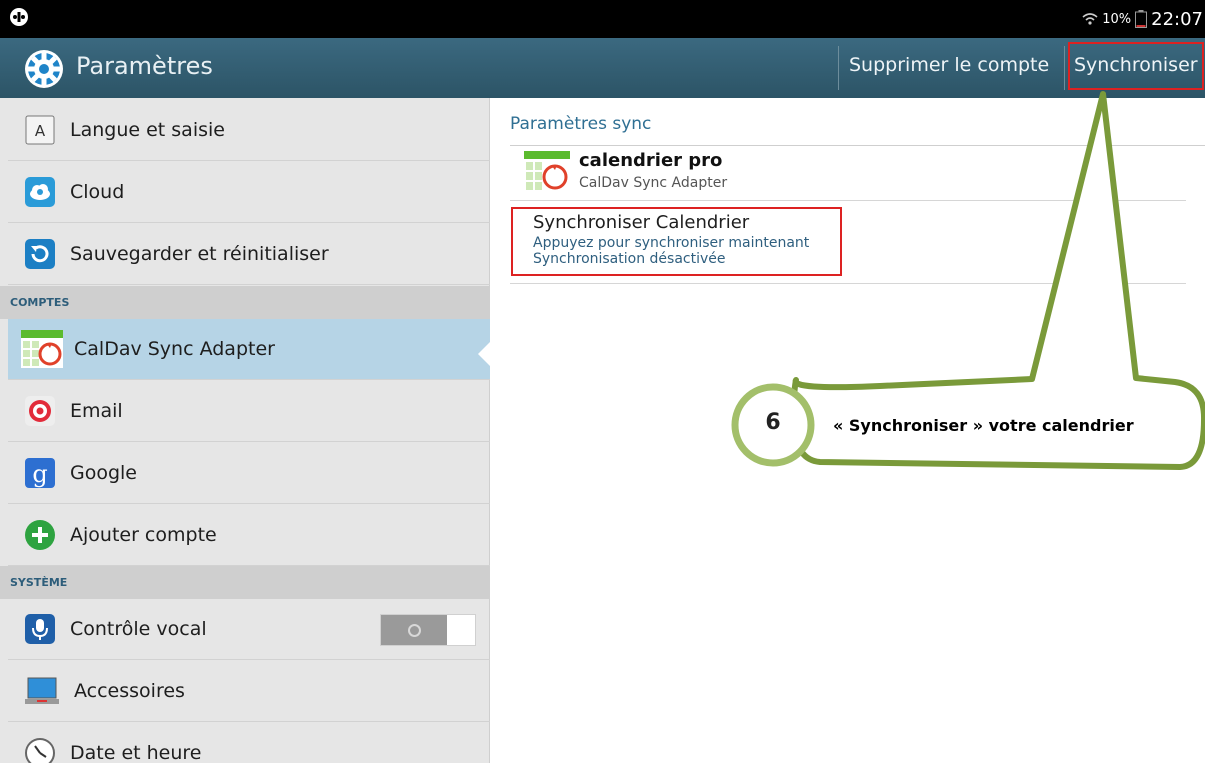 This screenshot has height=763, width=1205. I want to click on sidebar-item-label: Email, so click(96, 411).